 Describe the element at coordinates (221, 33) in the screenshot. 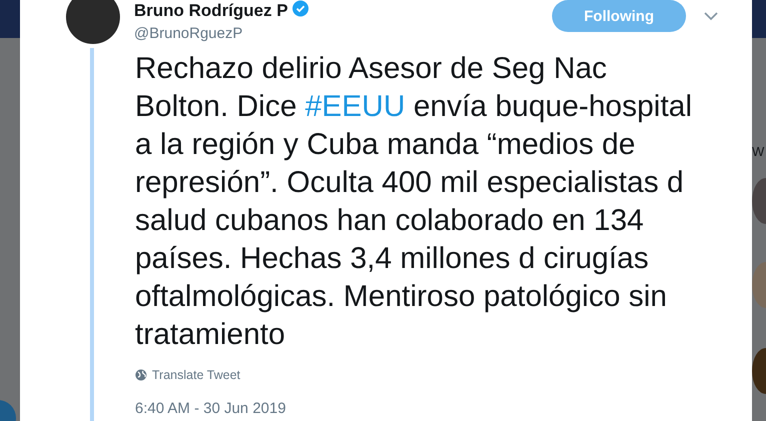

I see `author-handle: @BrunoRguezP` at that location.